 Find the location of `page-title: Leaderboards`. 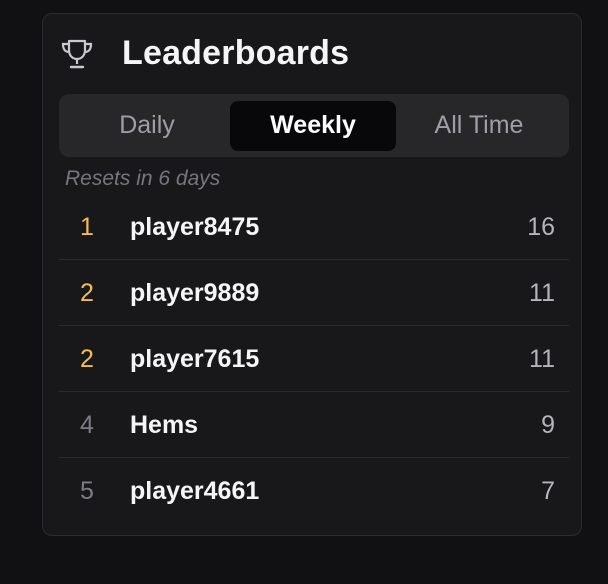

page-title: Leaderboards is located at coordinates (236, 53).